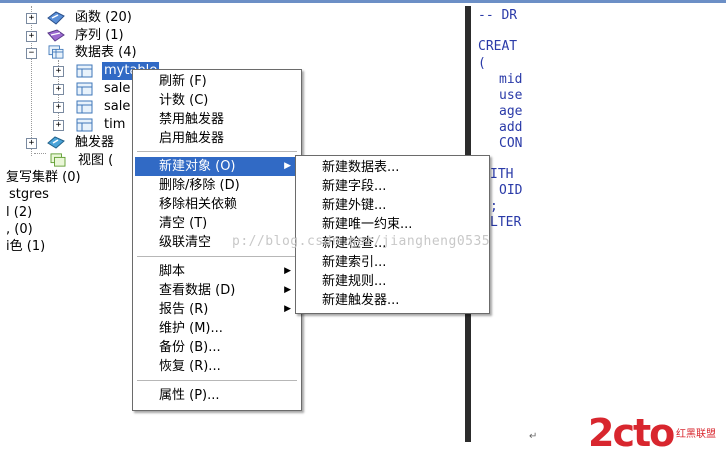  I want to click on tables-icon, so click(56, 52).